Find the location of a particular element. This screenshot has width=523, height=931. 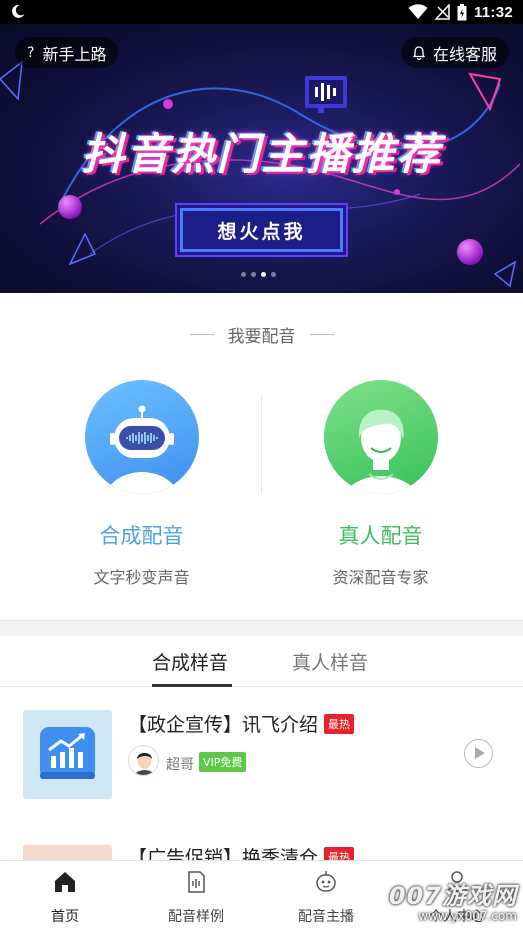

list-item: 【政企宣传】讯飞介绍 最热 超哥 VIP免费 is located at coordinates (261, 752).